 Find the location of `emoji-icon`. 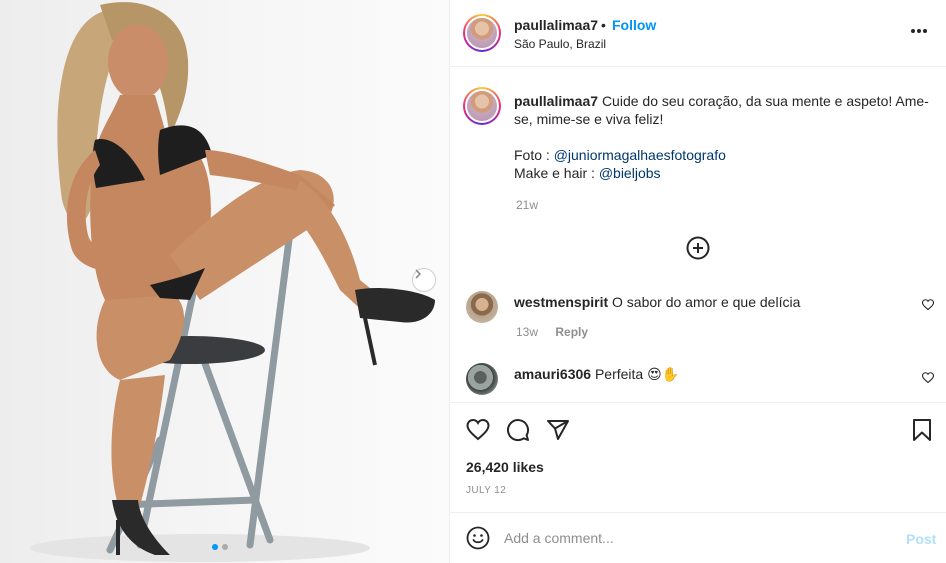

emoji-icon is located at coordinates (478, 538).